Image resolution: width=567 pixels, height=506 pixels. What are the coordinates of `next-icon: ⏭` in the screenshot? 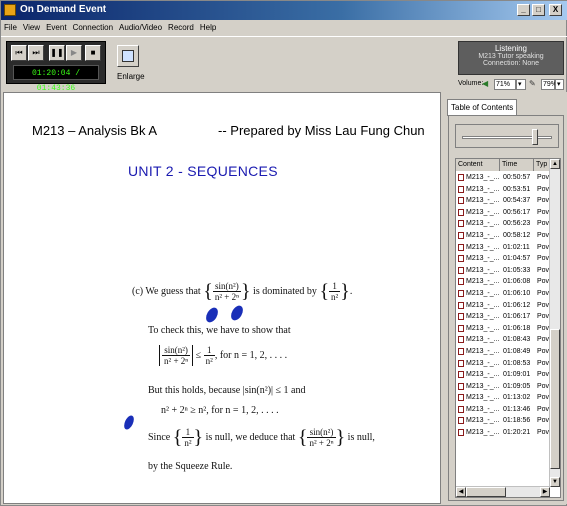 It's located at (36, 53).